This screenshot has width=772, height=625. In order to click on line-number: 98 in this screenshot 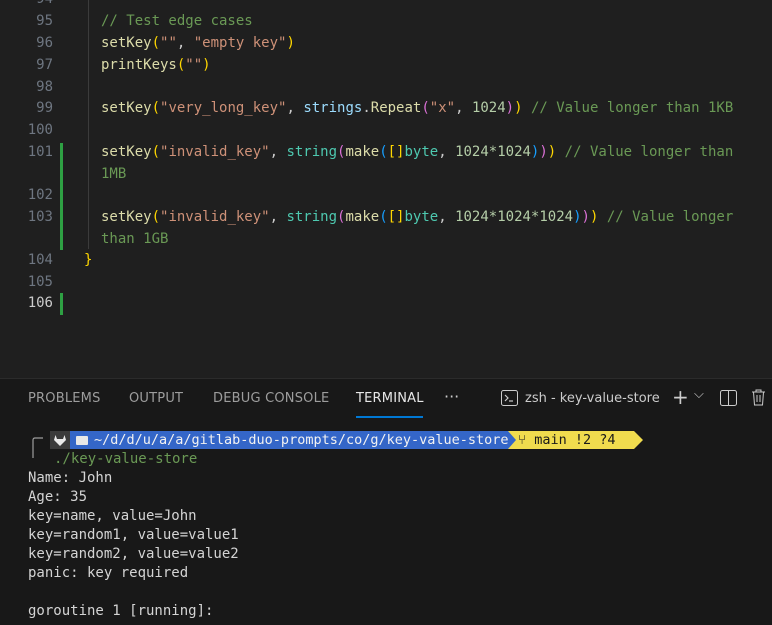, I will do `click(44, 87)`.